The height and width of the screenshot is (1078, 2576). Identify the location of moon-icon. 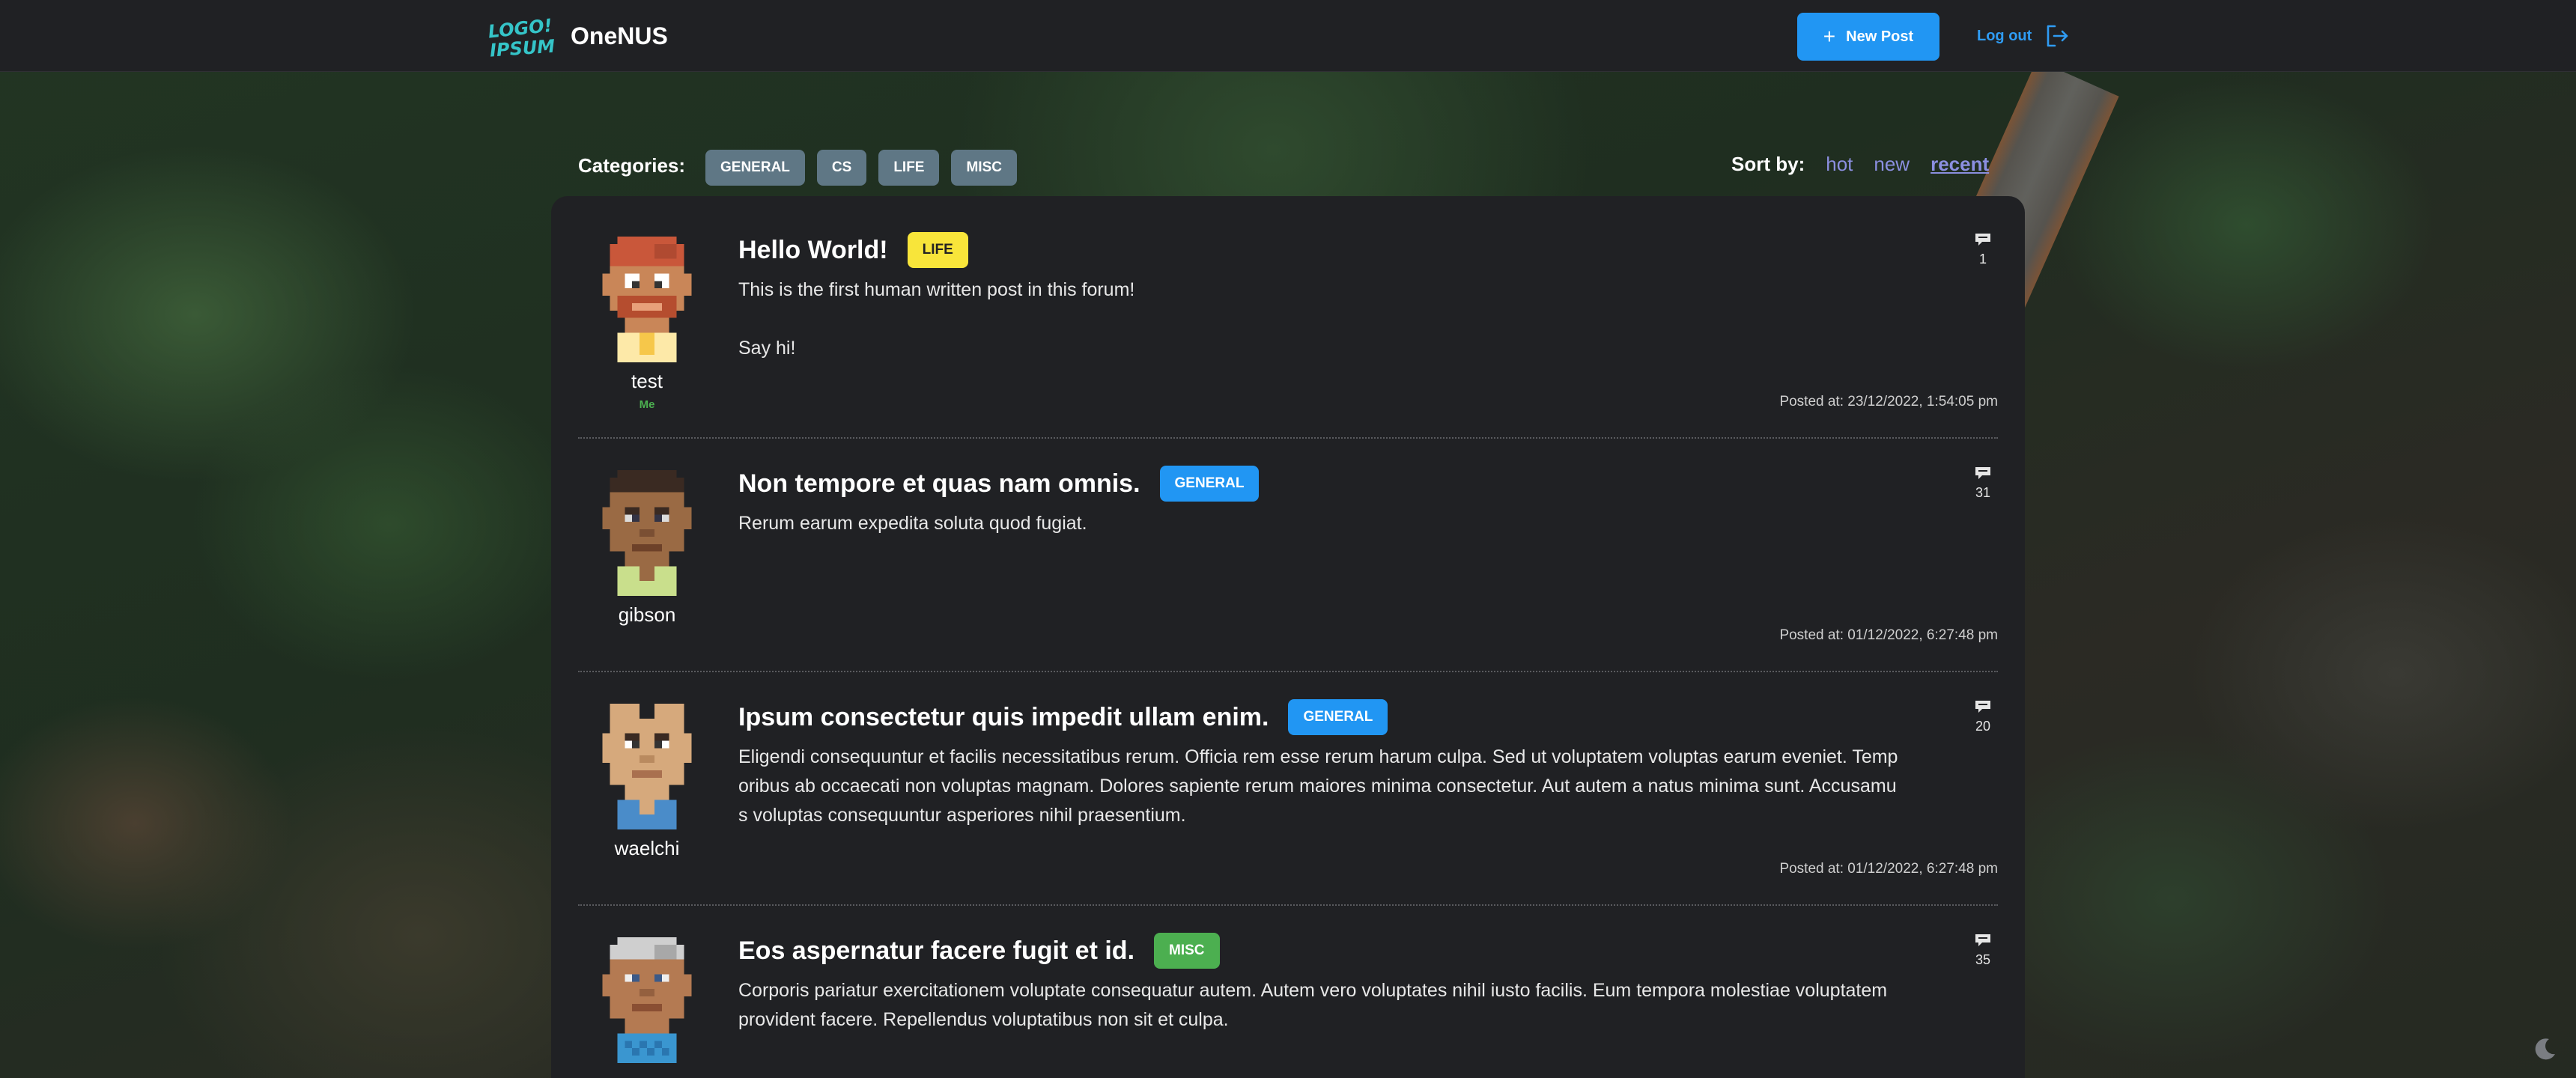
(2545, 1049).